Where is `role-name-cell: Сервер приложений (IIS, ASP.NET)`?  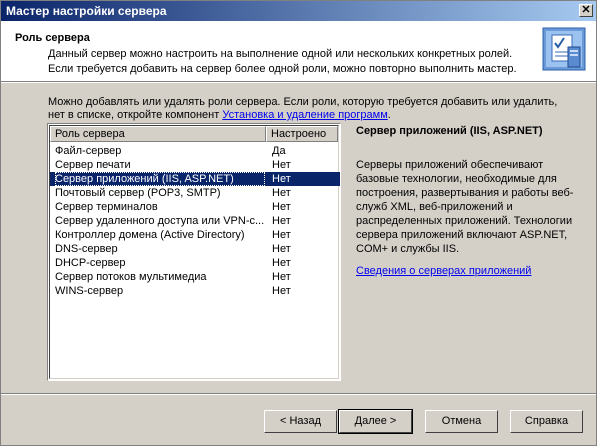 role-name-cell: Сервер приложений (IIS, ASP.NET) is located at coordinates (160, 179).